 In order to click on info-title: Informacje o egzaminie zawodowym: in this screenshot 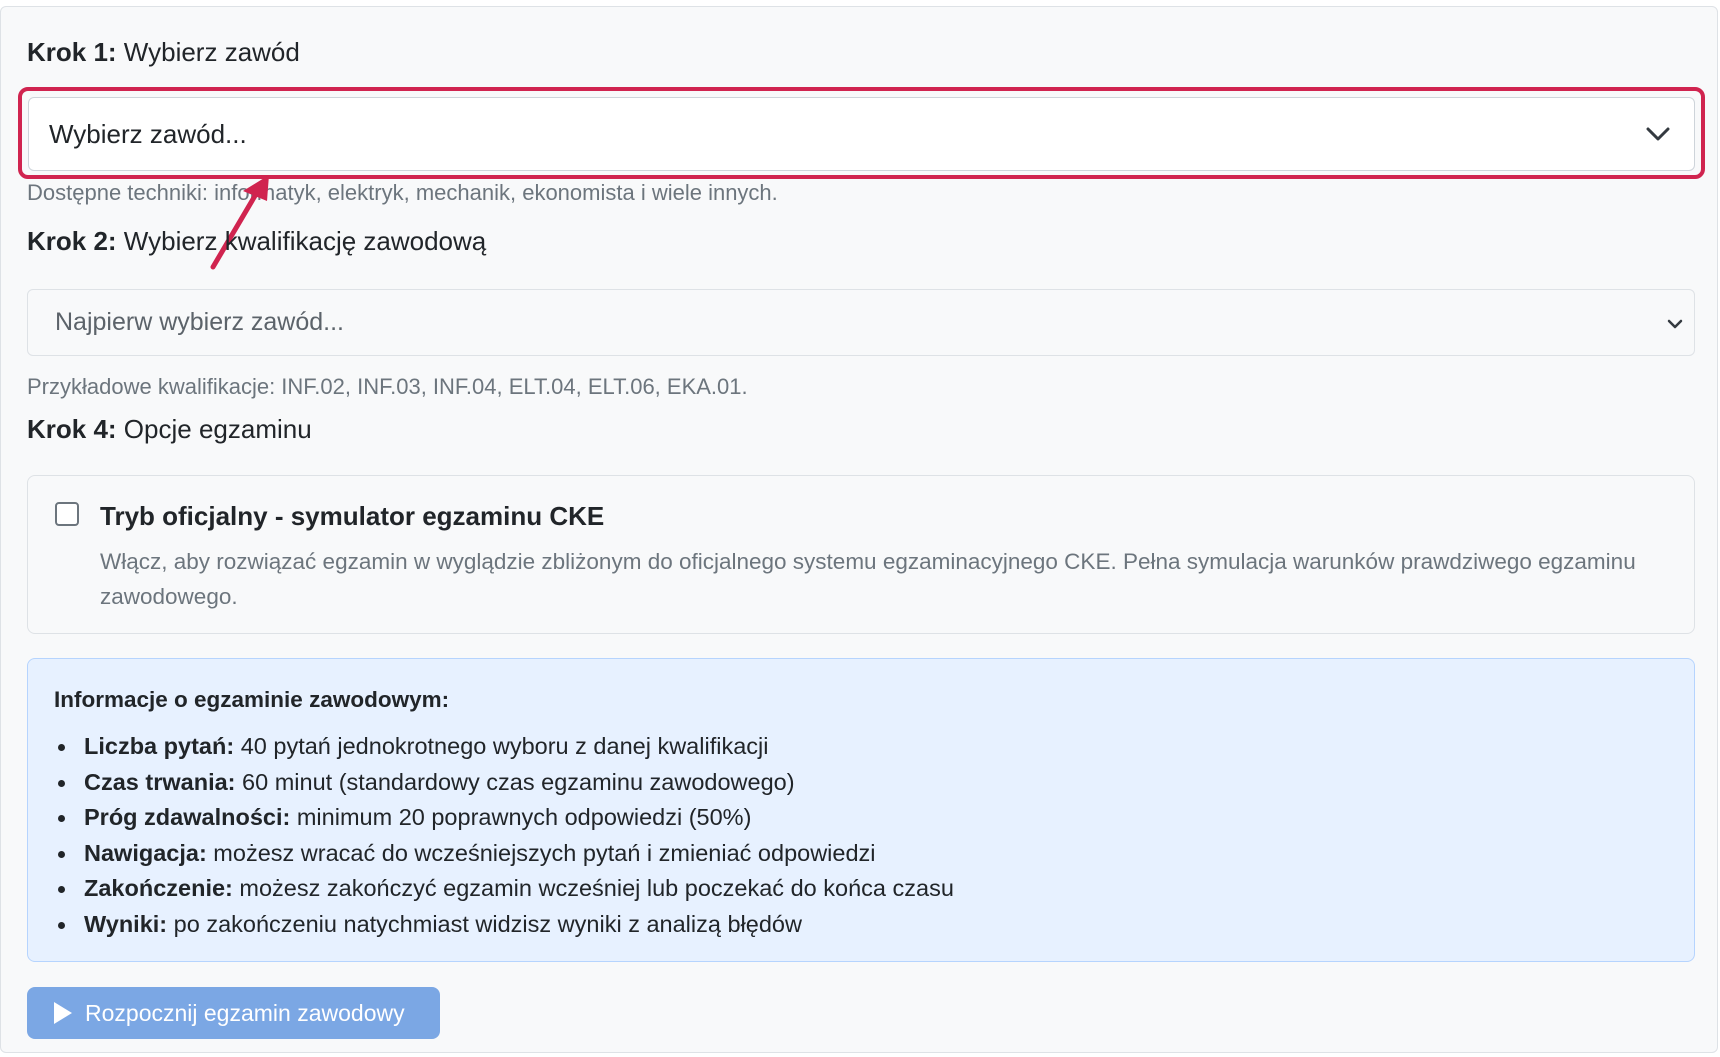, I will do `click(252, 699)`.